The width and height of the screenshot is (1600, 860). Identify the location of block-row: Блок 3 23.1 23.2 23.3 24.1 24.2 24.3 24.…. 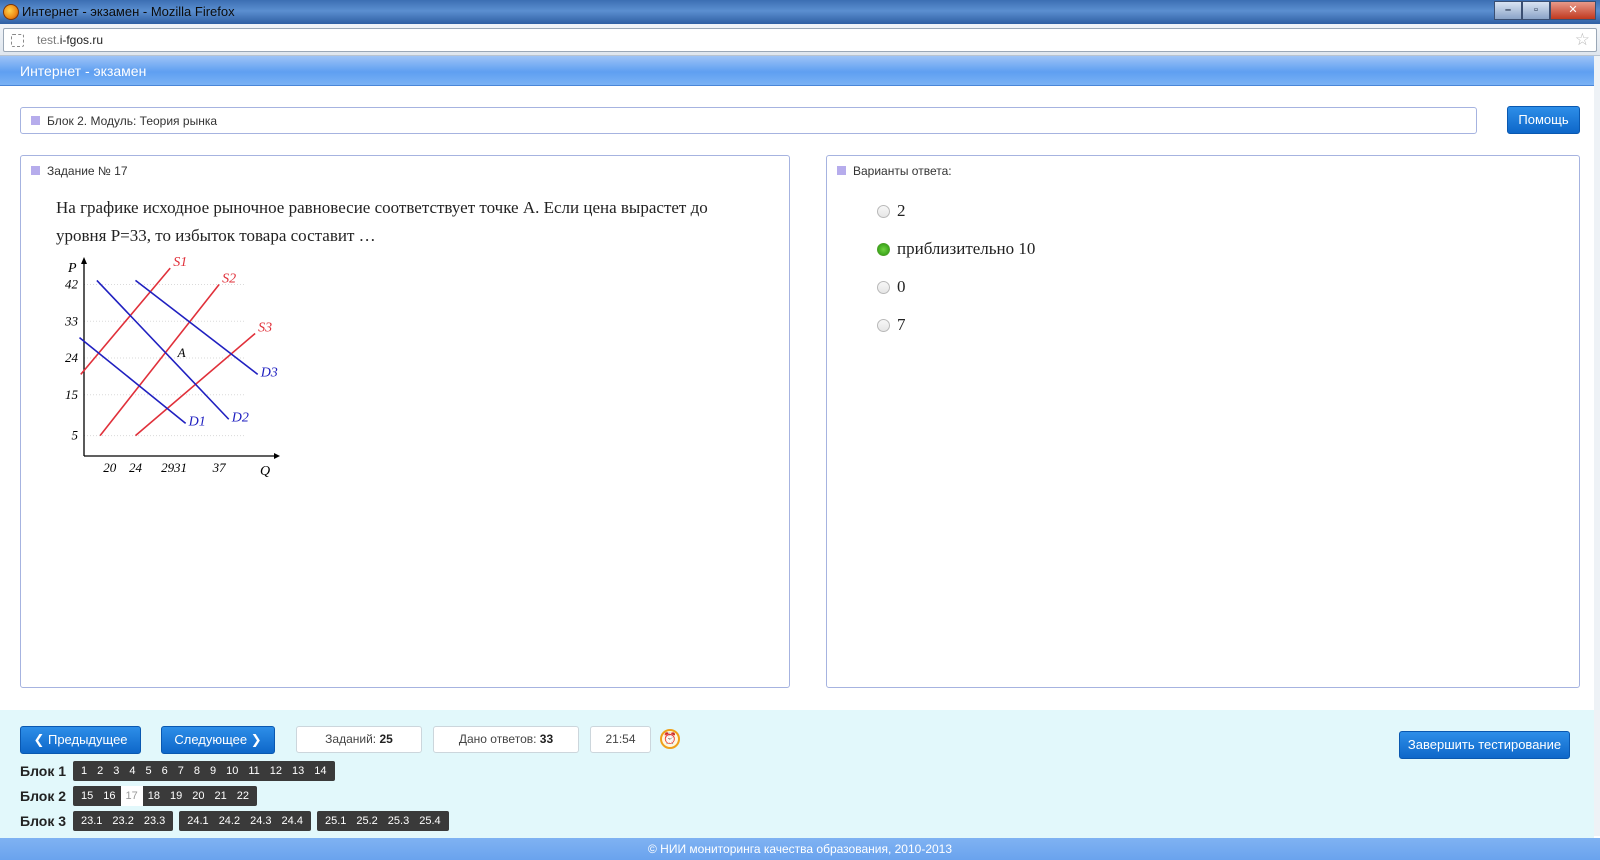
(237, 821).